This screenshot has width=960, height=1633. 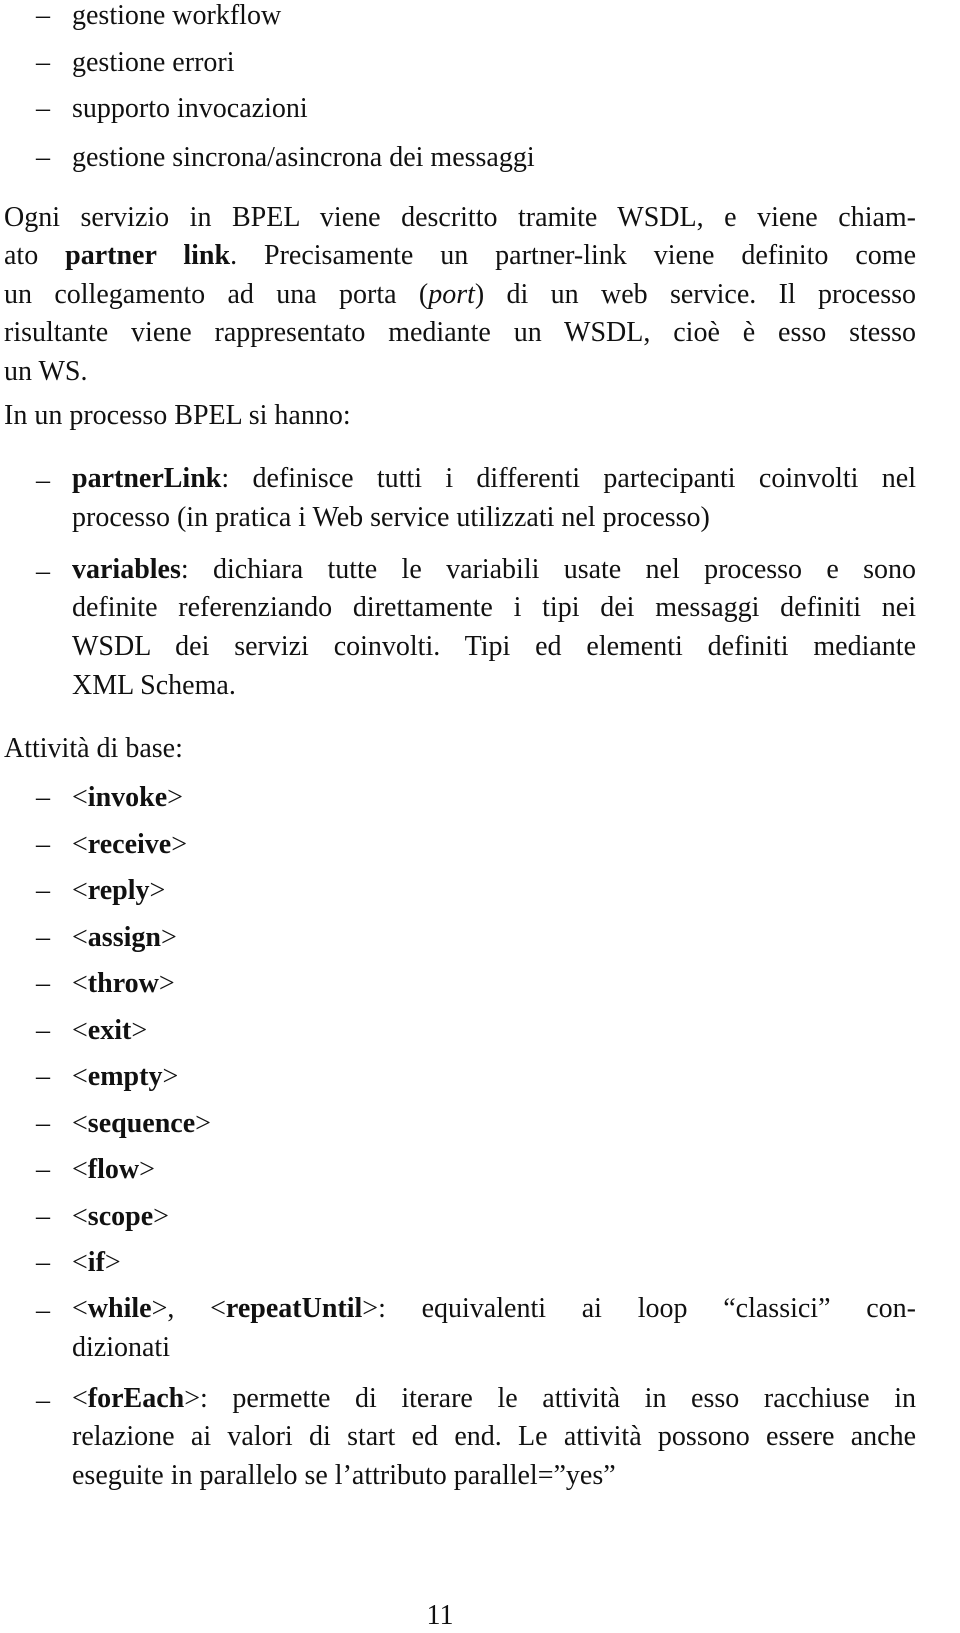 What do you see at coordinates (148, 255) in the screenshot?
I see `bold-term: partner link` at bounding box center [148, 255].